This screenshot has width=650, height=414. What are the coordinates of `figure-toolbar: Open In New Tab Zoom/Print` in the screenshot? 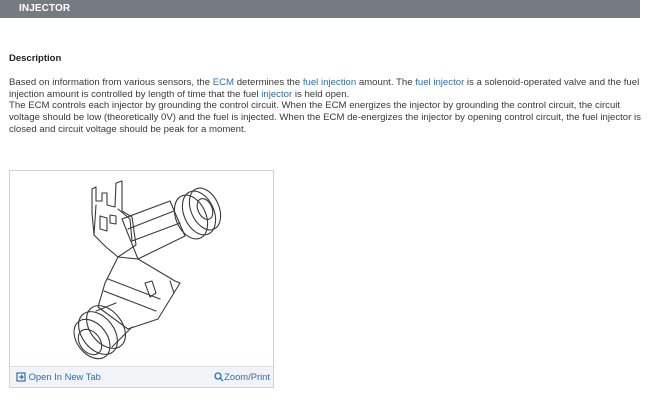 It's located at (141, 376).